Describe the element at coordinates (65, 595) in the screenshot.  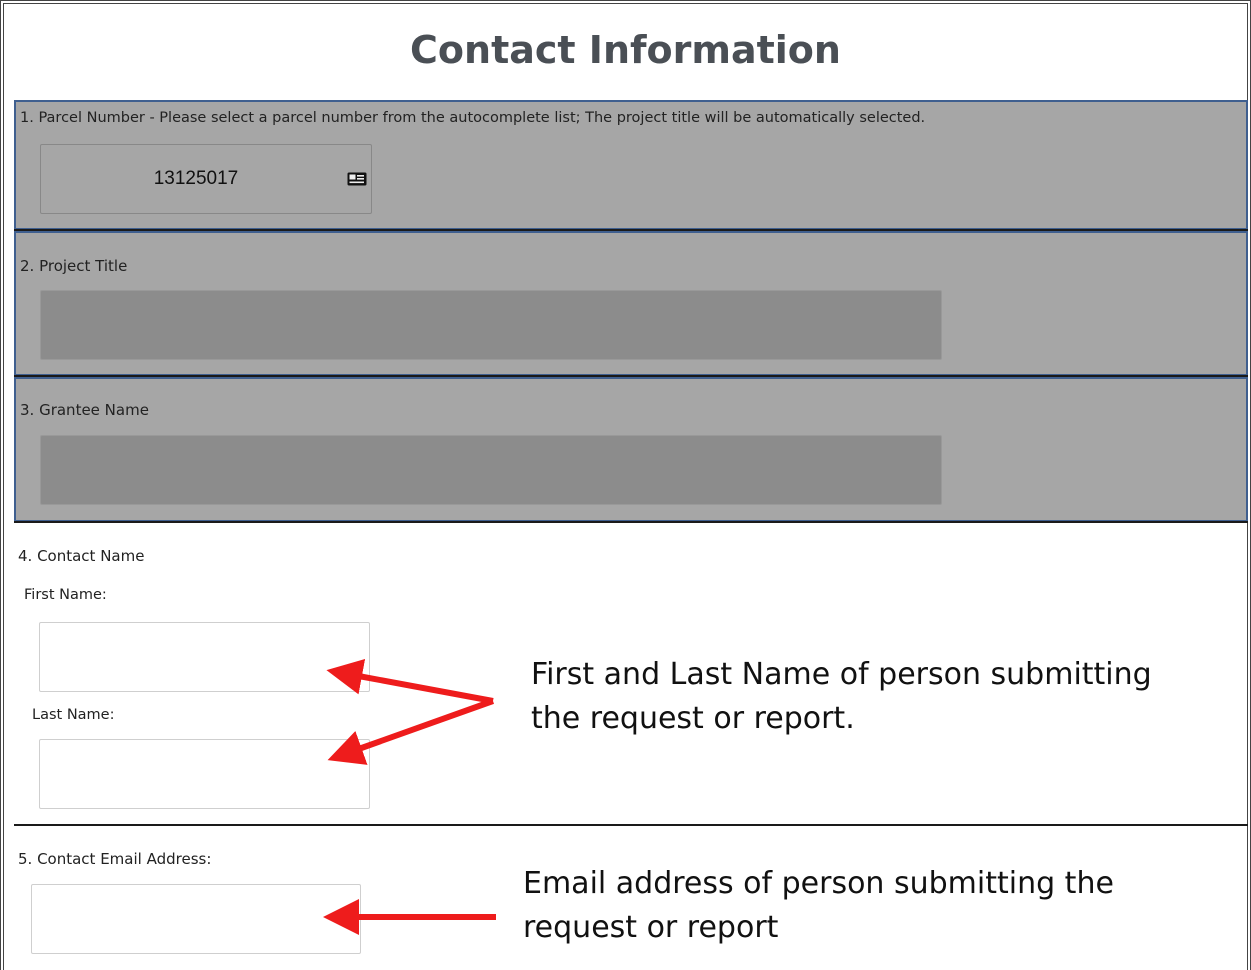
I see `first-name-label: First Name:` at that location.